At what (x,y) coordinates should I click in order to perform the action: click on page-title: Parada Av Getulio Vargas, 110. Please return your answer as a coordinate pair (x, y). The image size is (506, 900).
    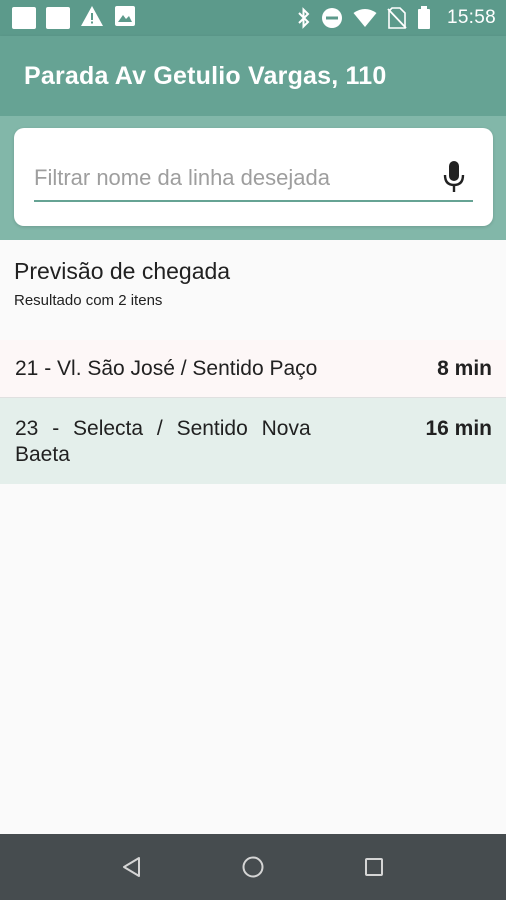
    Looking at the image, I should click on (205, 75).